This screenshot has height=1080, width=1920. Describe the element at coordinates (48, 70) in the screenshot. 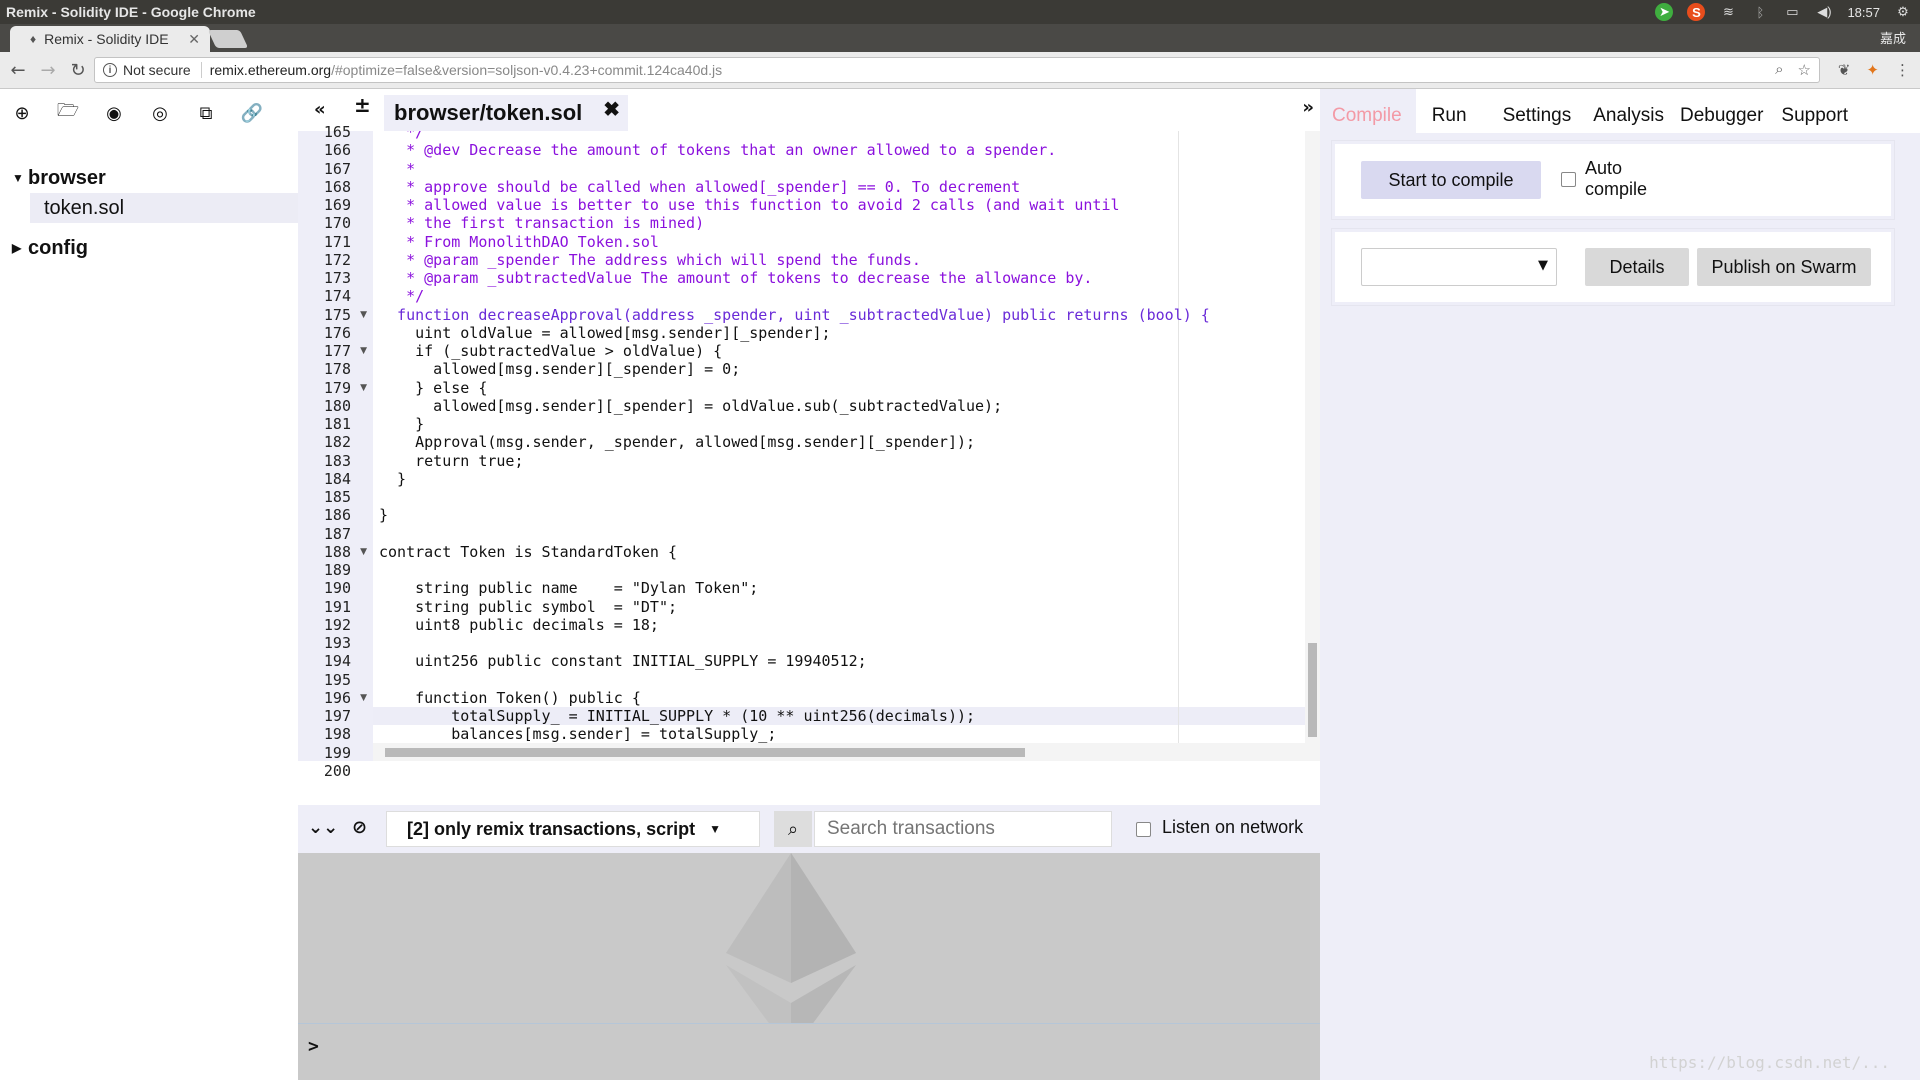

I see `forward-arrow-icon: →` at that location.